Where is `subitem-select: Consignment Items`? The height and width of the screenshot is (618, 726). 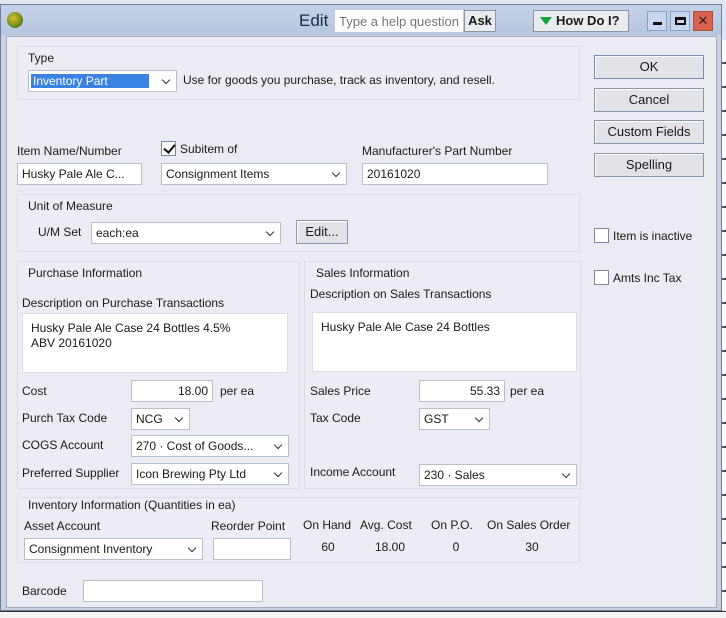 subitem-select: Consignment Items is located at coordinates (254, 174).